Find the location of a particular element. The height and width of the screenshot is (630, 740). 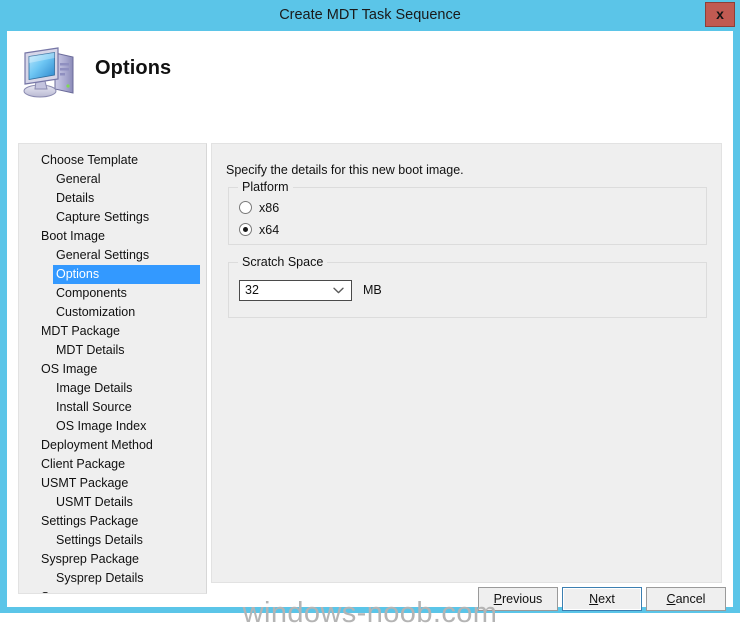

dialog-header: Options is located at coordinates (370, 72).